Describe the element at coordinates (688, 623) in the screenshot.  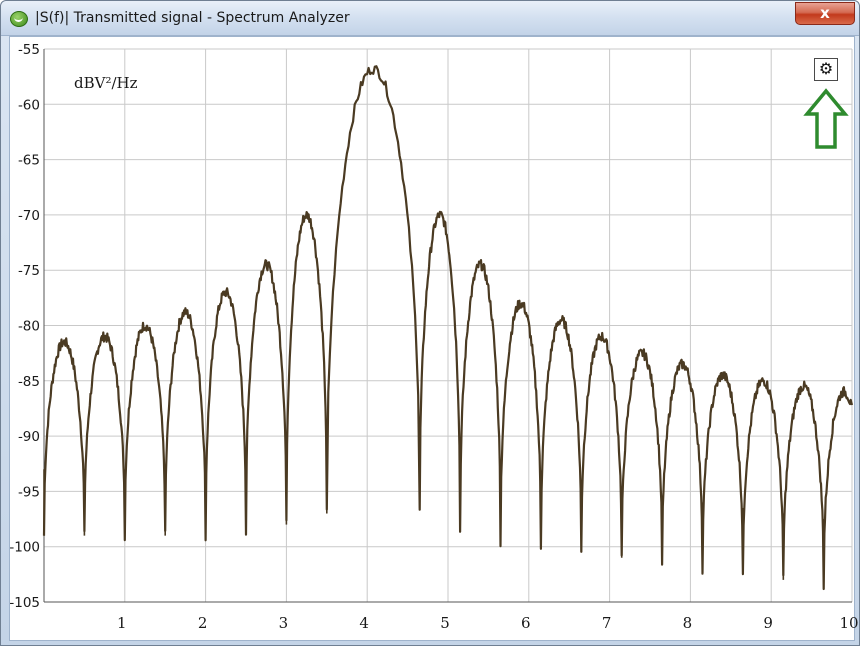
I see `x-tick-label: 8` at that location.